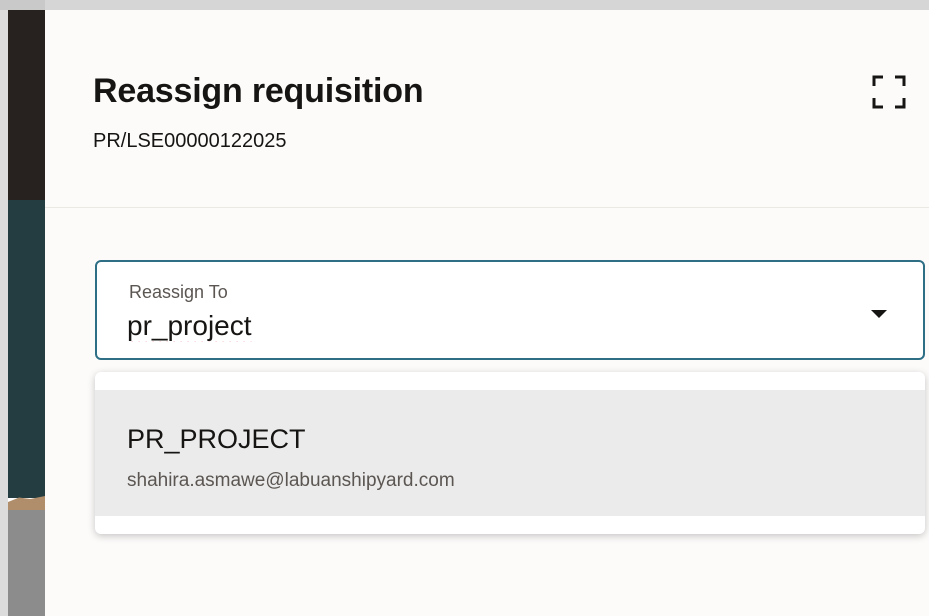 The image size is (929, 616). I want to click on requisition-number: PR/LSE00000122025, so click(190, 141).